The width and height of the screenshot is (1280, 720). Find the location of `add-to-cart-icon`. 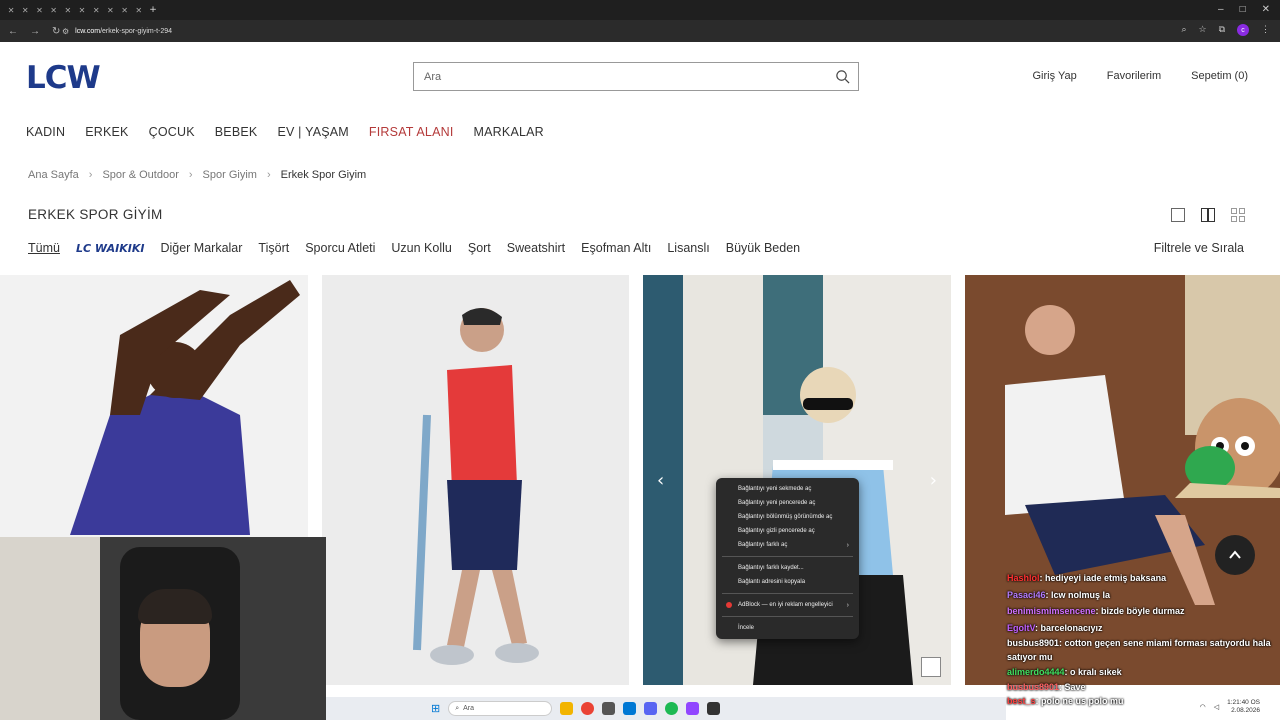

add-to-cart-icon is located at coordinates (931, 667).